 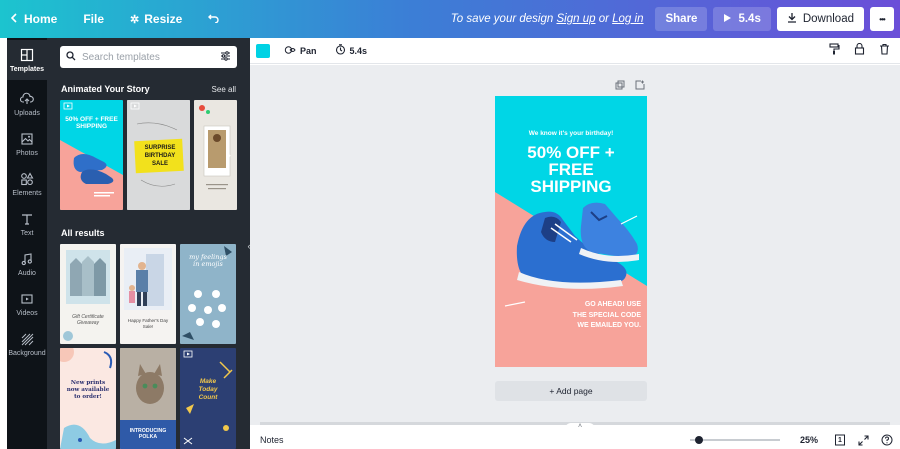 What do you see at coordinates (571, 391) in the screenshot?
I see `add-page-button: + Add page` at bounding box center [571, 391].